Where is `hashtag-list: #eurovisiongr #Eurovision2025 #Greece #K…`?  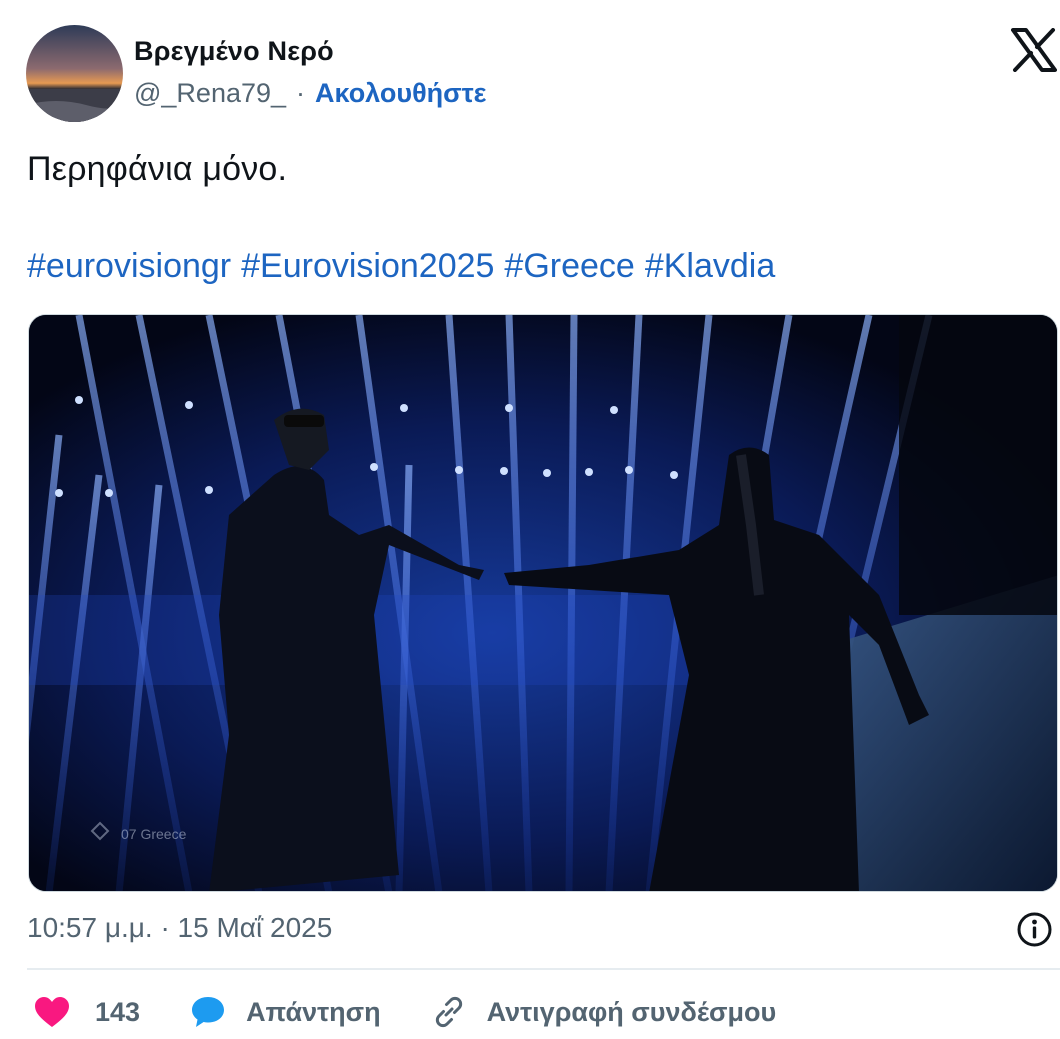
hashtag-list: #eurovisiongr #Eurovision2025 #Greece #K… is located at coordinates (401, 266).